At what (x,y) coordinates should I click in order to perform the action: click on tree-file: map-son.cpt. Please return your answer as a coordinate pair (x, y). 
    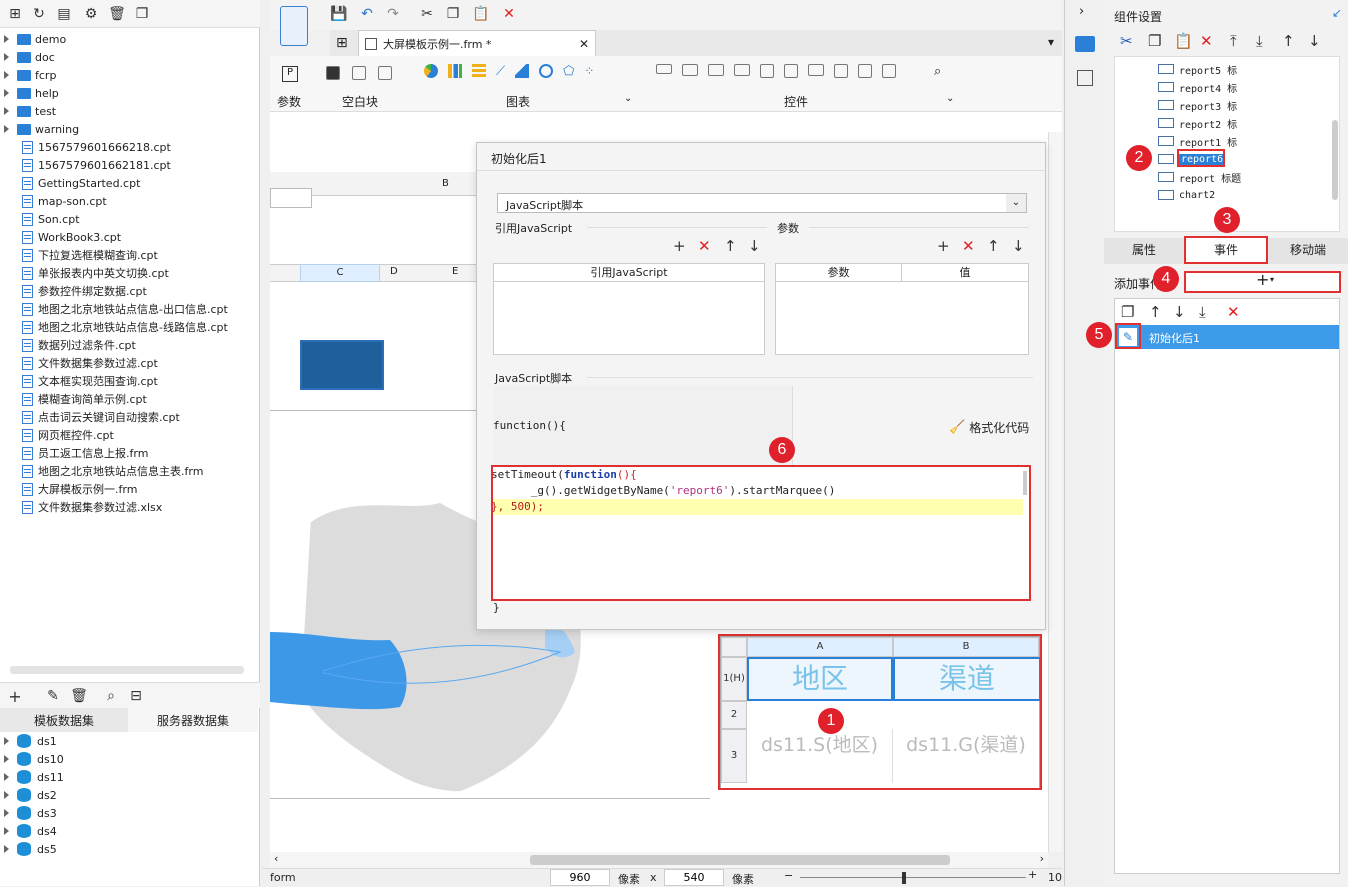
    Looking at the image, I should click on (64, 201).